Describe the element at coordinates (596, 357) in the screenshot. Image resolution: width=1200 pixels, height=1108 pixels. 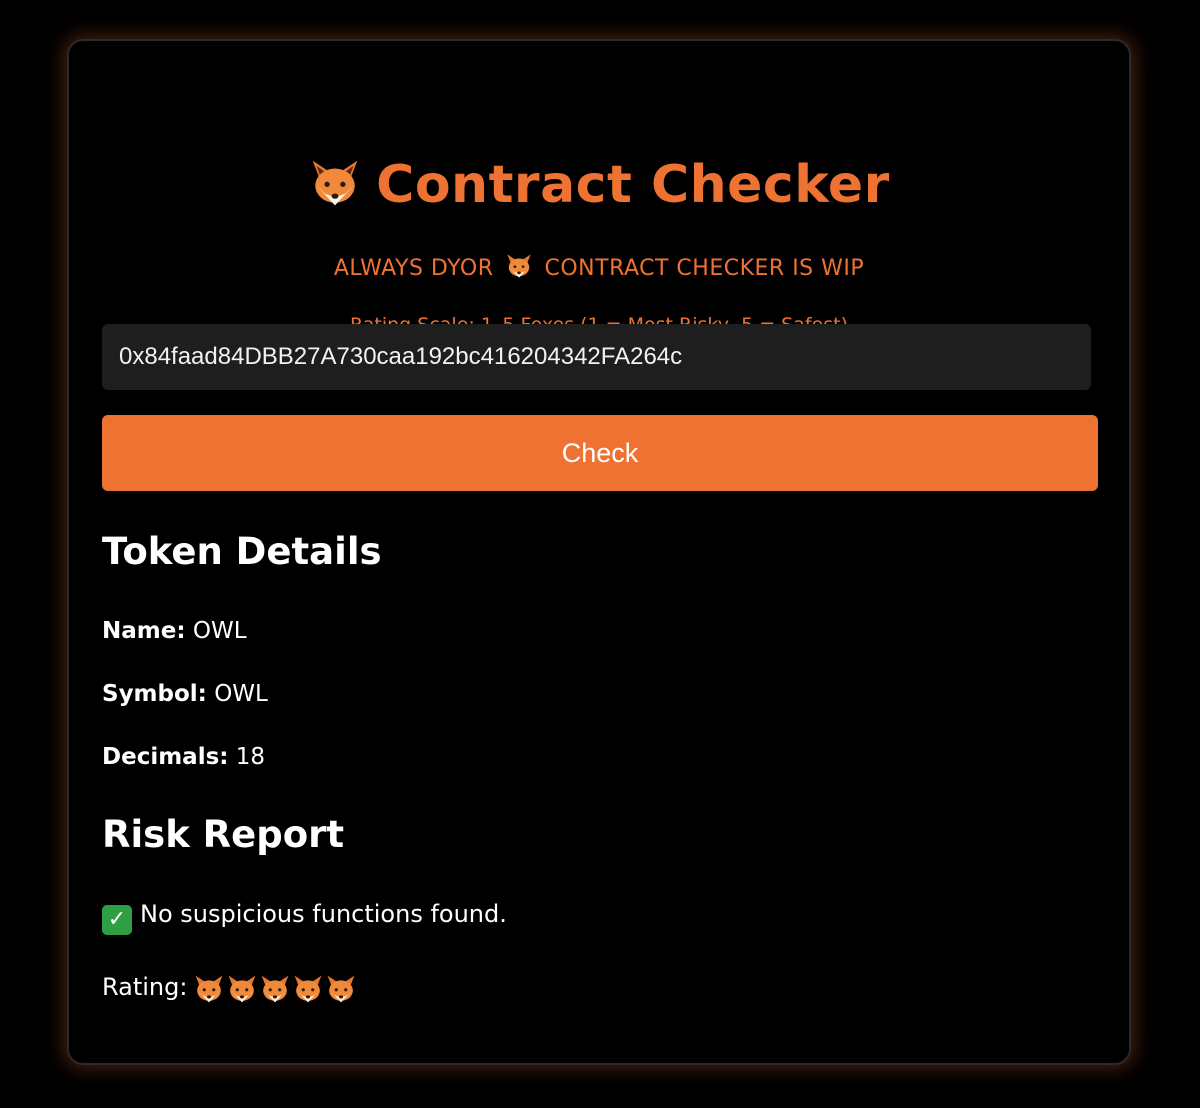
I see `contract-address-input` at that location.